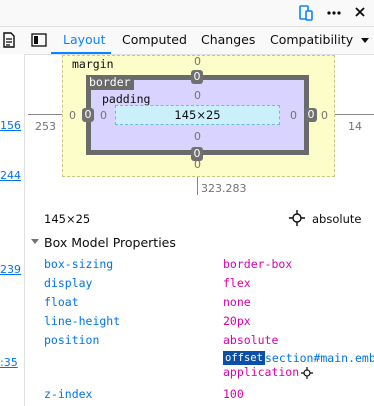 The width and height of the screenshot is (374, 406). I want to click on rule-source-link: :35, so click(9, 362).